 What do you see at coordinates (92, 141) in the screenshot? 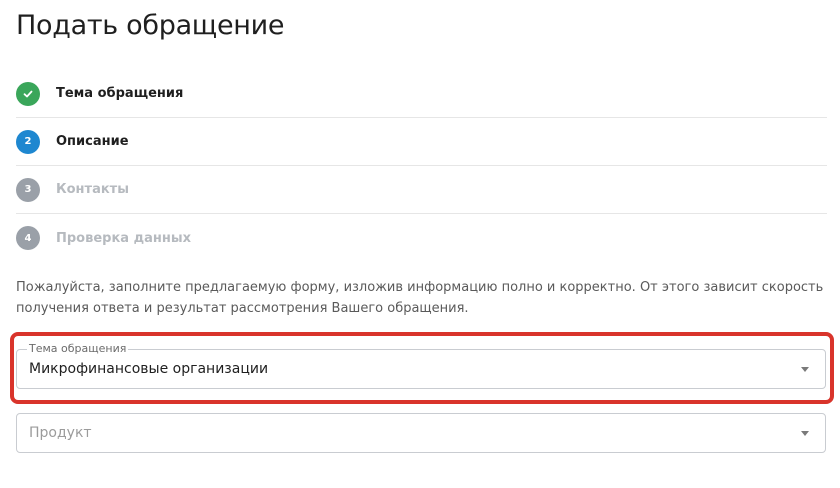
I see `step-label: Описание` at bounding box center [92, 141].